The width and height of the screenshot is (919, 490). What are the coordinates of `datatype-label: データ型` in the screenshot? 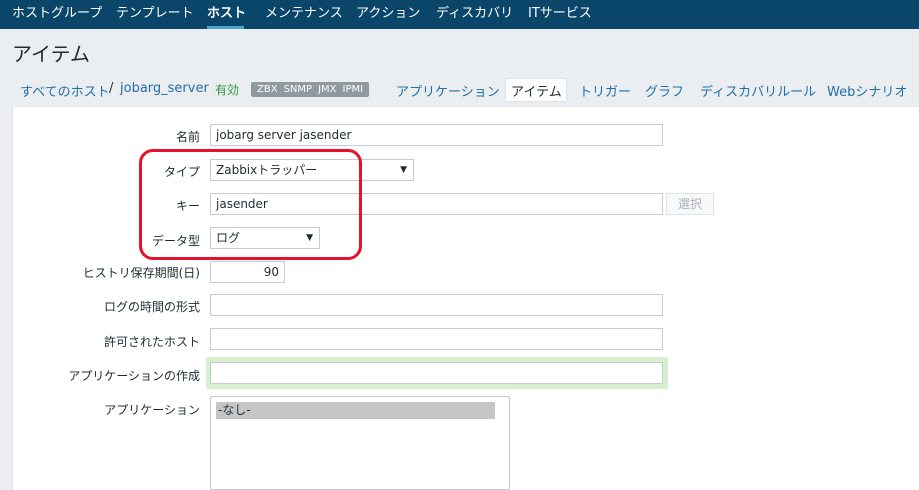 It's located at (175, 241).